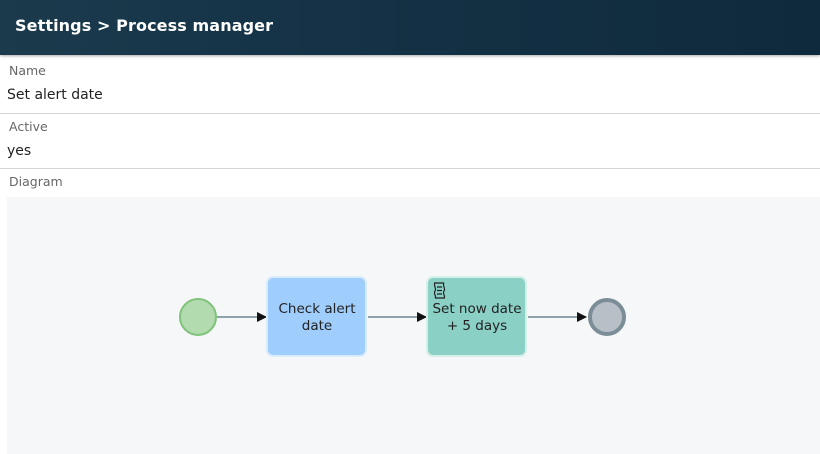 The height and width of the screenshot is (454, 820). I want to click on process-diagram: Check alert date Set now date + 5 days, so click(402, 316).